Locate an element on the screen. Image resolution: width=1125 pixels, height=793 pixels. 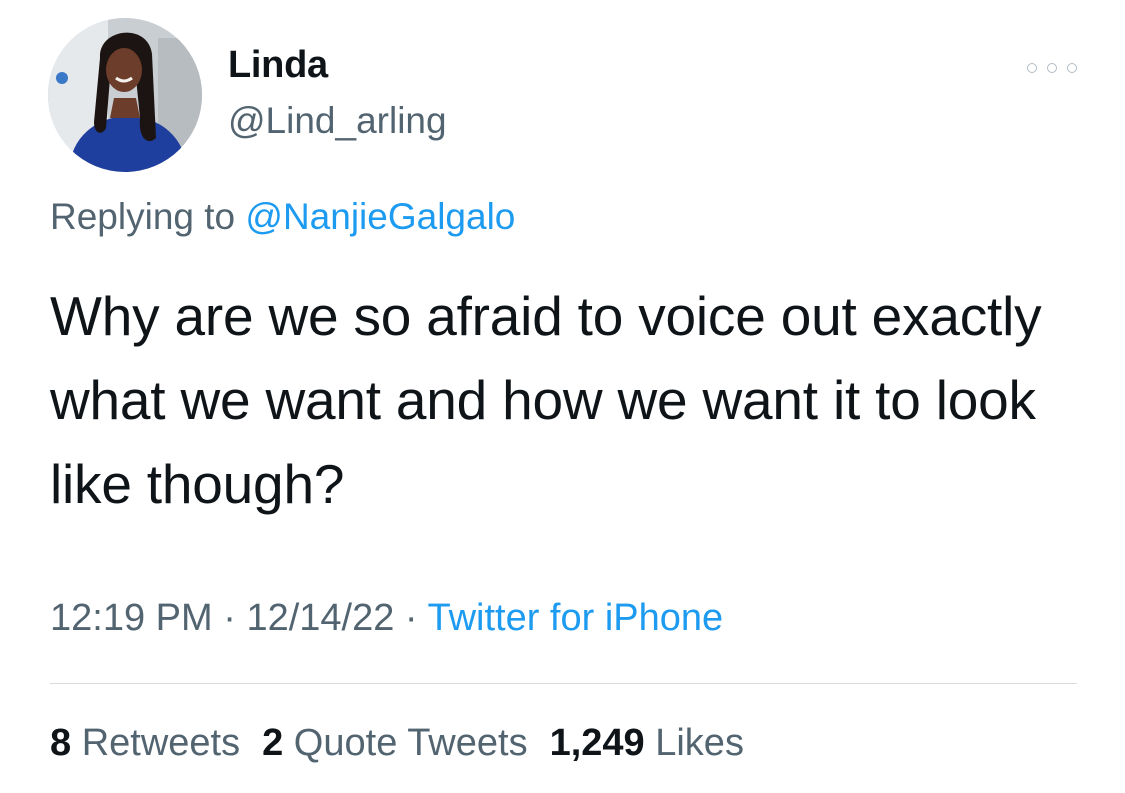
retweets-stat: 8 Retweets is located at coordinates (145, 743).